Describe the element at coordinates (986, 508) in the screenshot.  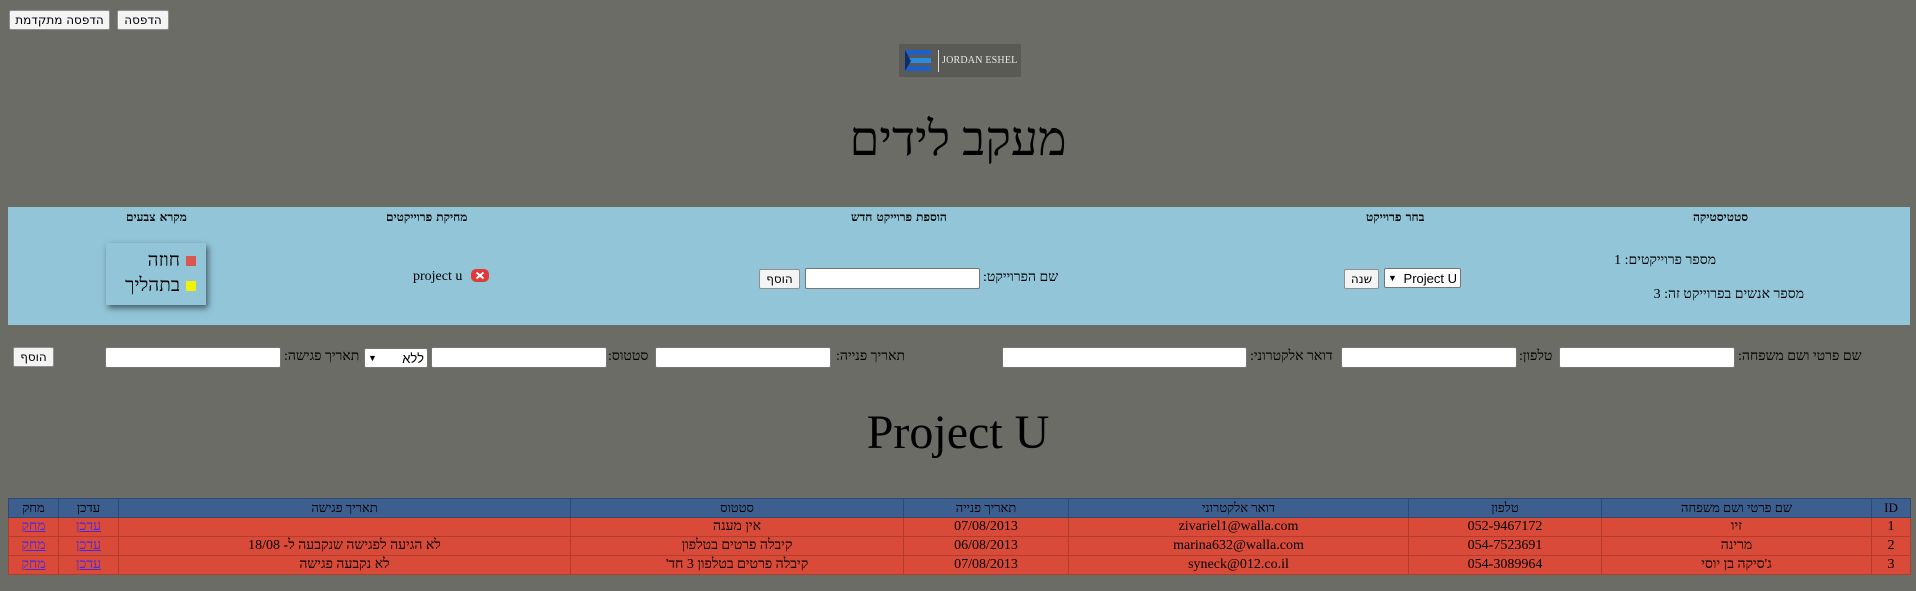
I see `column-header-contact-date: תאריך פנייה` at that location.